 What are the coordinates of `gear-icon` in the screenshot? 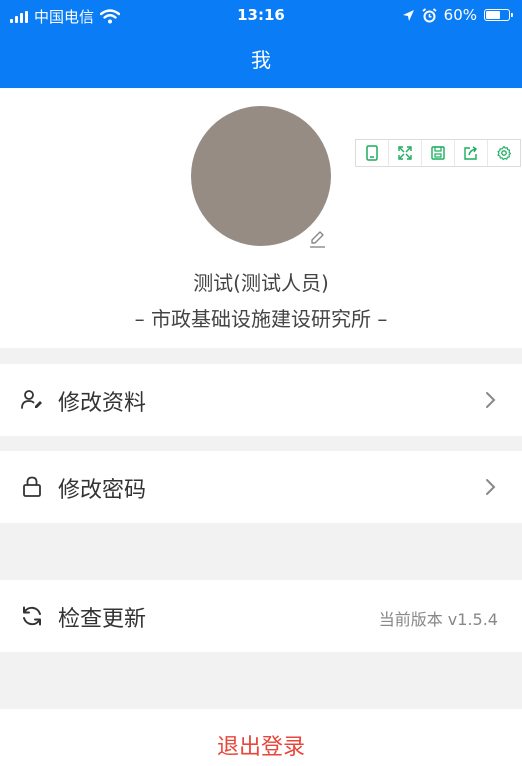 It's located at (504, 153).